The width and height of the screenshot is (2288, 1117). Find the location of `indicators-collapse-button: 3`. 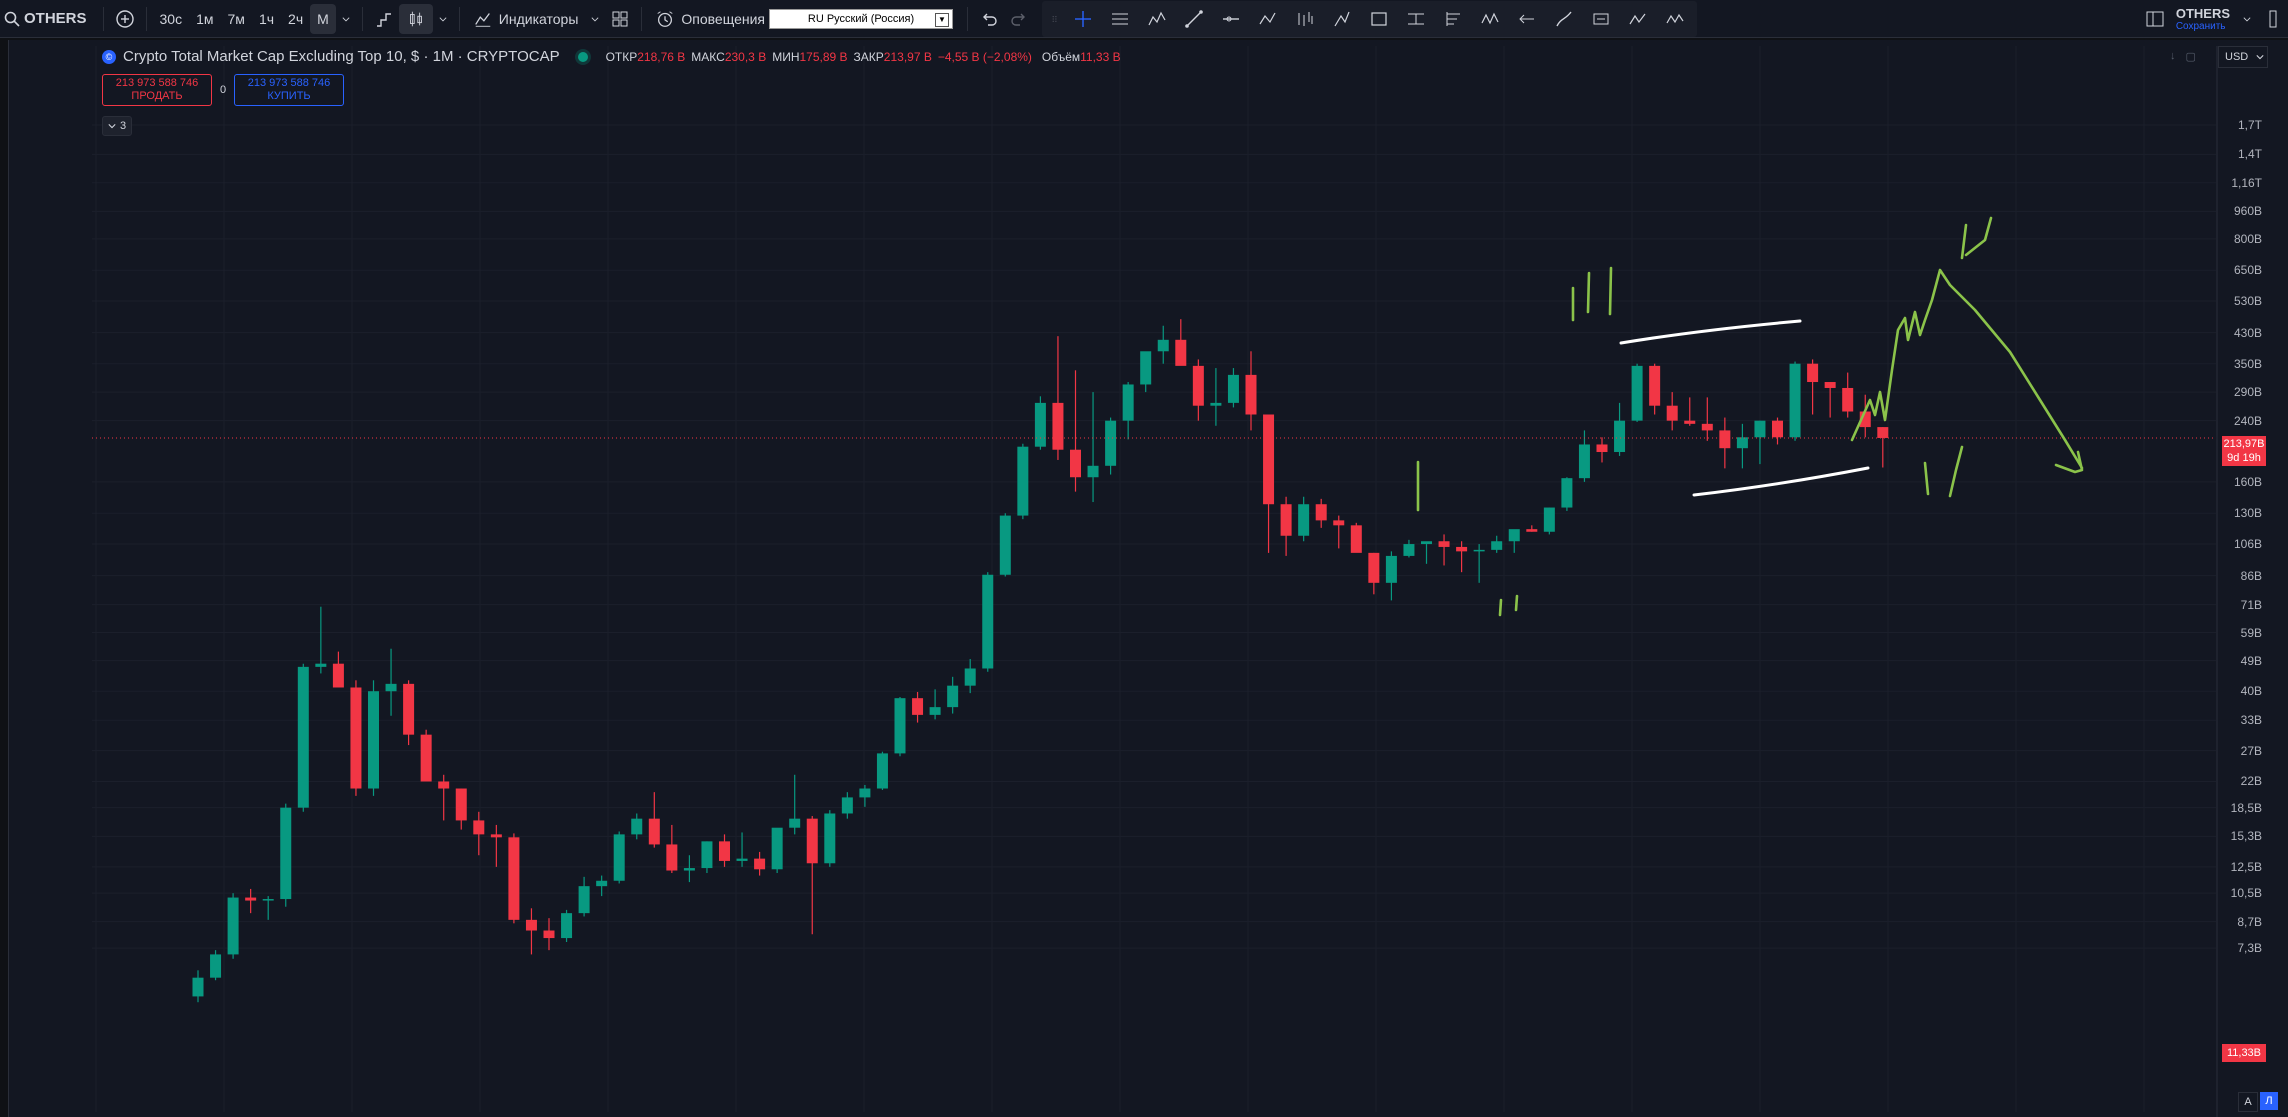

indicators-collapse-button: 3 is located at coordinates (117, 126).